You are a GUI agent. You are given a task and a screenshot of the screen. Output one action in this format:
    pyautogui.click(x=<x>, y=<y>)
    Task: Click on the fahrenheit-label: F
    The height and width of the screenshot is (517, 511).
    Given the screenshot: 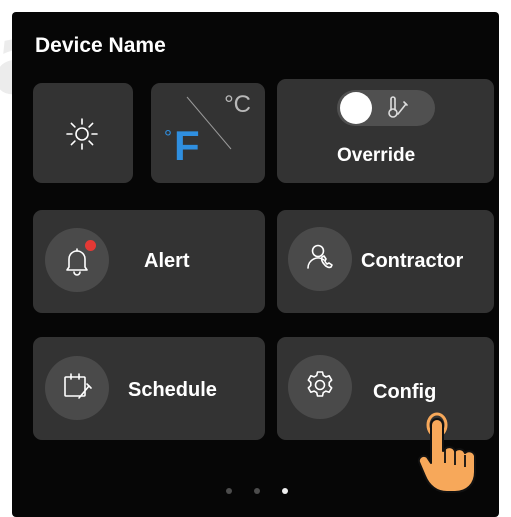 What is the action you would take?
    pyautogui.click(x=187, y=145)
    